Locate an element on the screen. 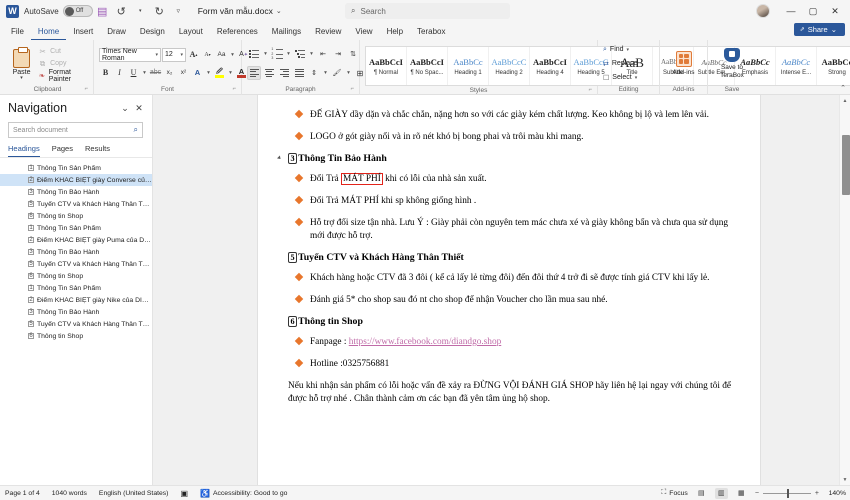  page-indicator: Page 1 of 4 is located at coordinates (22, 493).